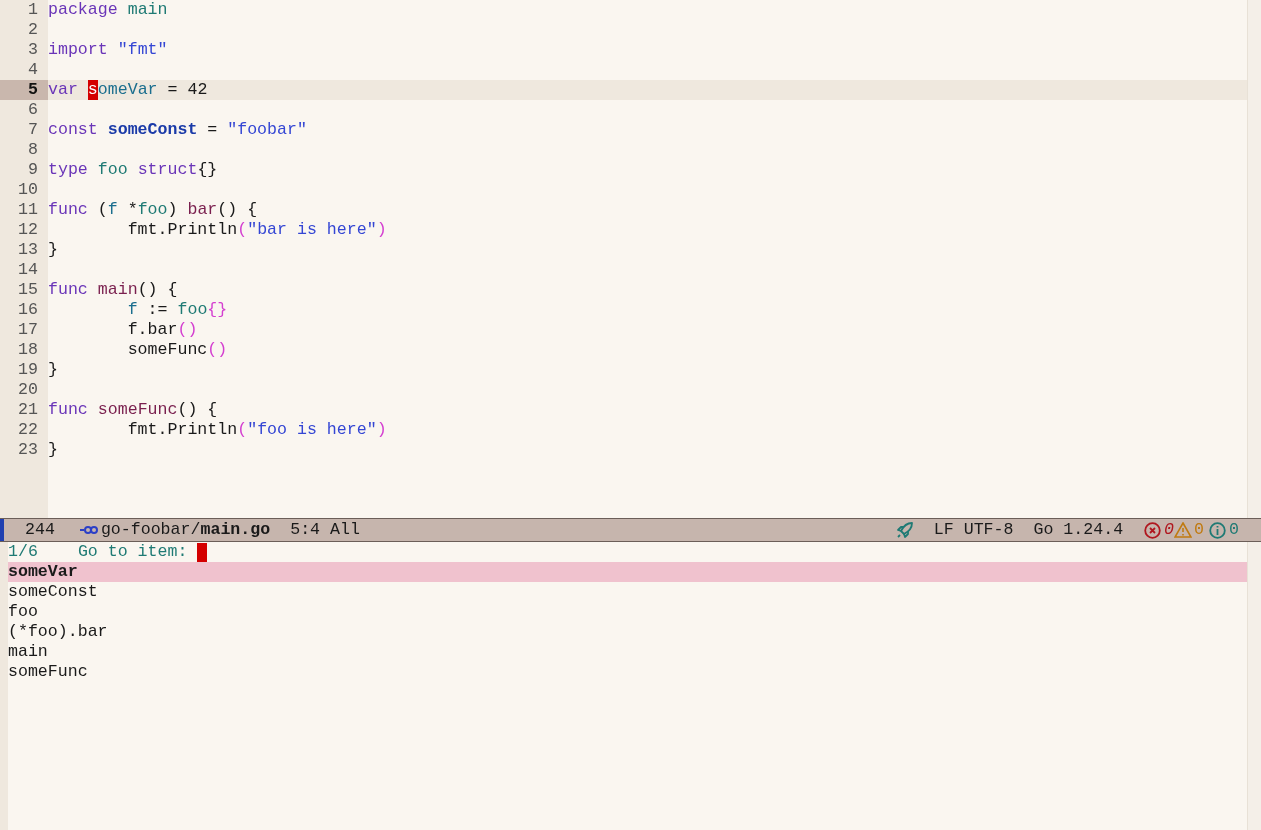 This screenshot has height=830, width=1261. What do you see at coordinates (627, 612) in the screenshot?
I see `completion-item: foo` at bounding box center [627, 612].